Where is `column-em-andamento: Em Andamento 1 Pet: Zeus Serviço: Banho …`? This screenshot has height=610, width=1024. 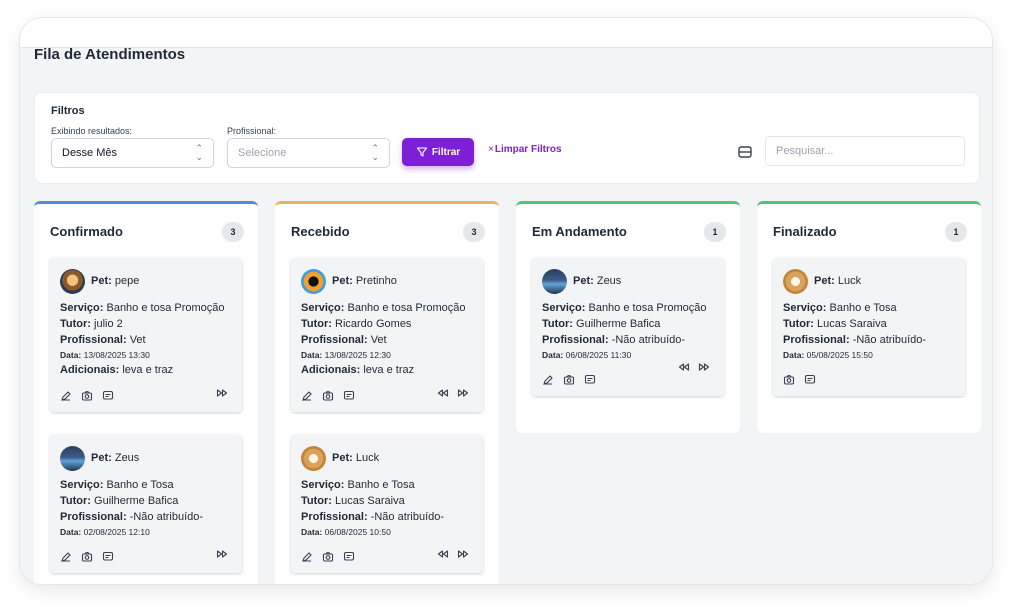 column-em-andamento: Em Andamento 1 Pet: Zeus Serviço: Banho … is located at coordinates (628, 317).